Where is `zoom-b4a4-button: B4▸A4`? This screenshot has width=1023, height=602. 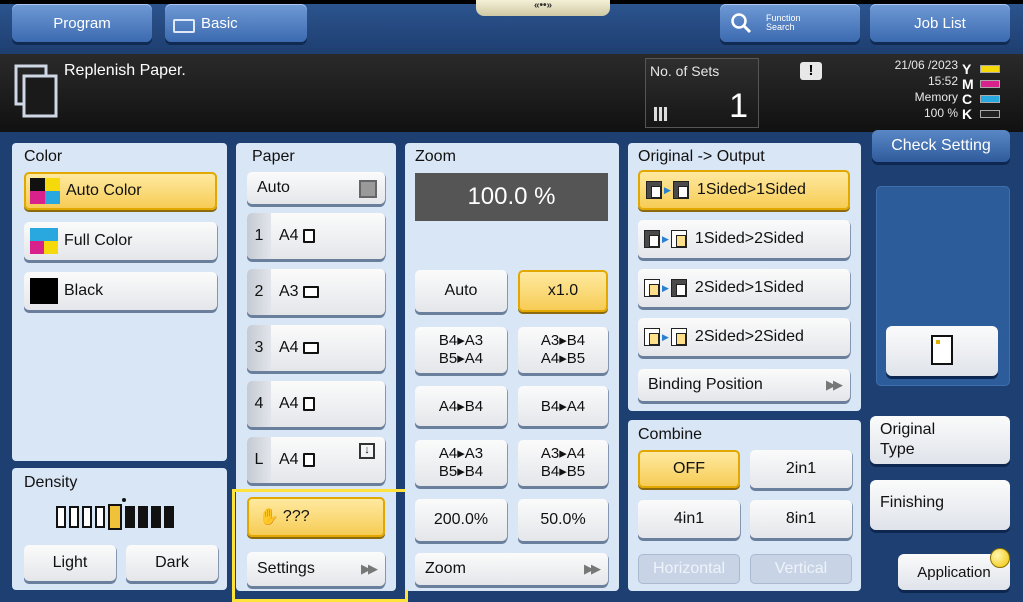
zoom-b4a4-button: B4▸A4 is located at coordinates (563, 406).